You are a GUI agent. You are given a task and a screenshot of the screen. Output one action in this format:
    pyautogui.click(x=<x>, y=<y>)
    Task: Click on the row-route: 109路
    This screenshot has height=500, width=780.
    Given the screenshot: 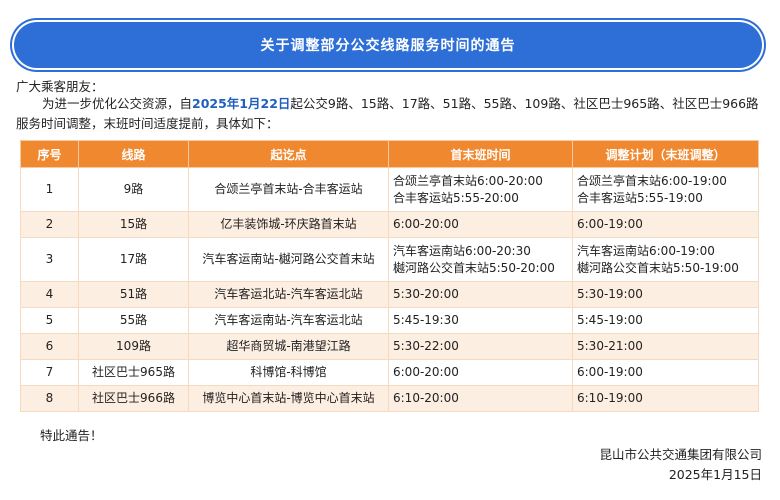 What is the action you would take?
    pyautogui.click(x=133, y=346)
    